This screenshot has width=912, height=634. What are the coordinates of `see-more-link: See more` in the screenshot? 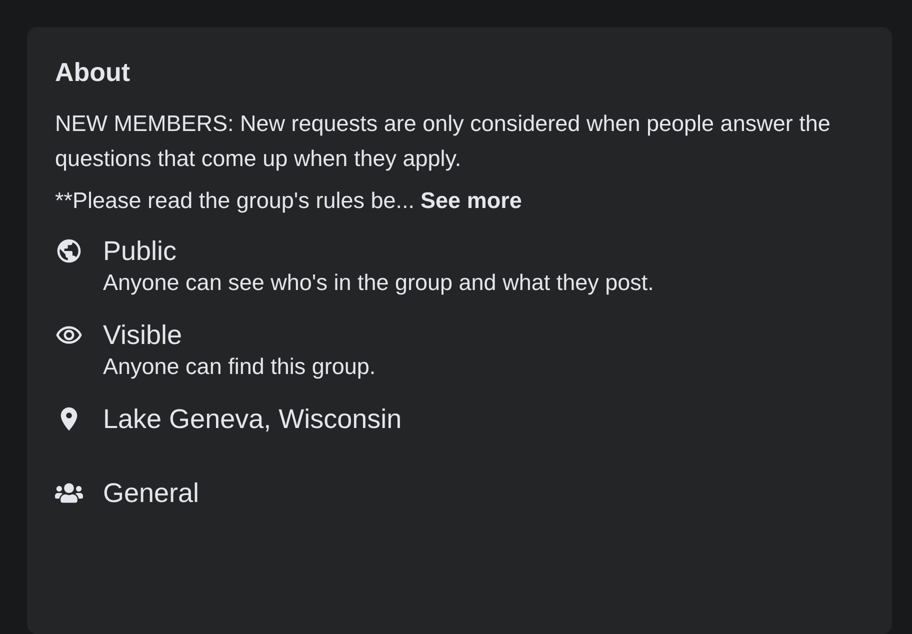 It's located at (471, 201).